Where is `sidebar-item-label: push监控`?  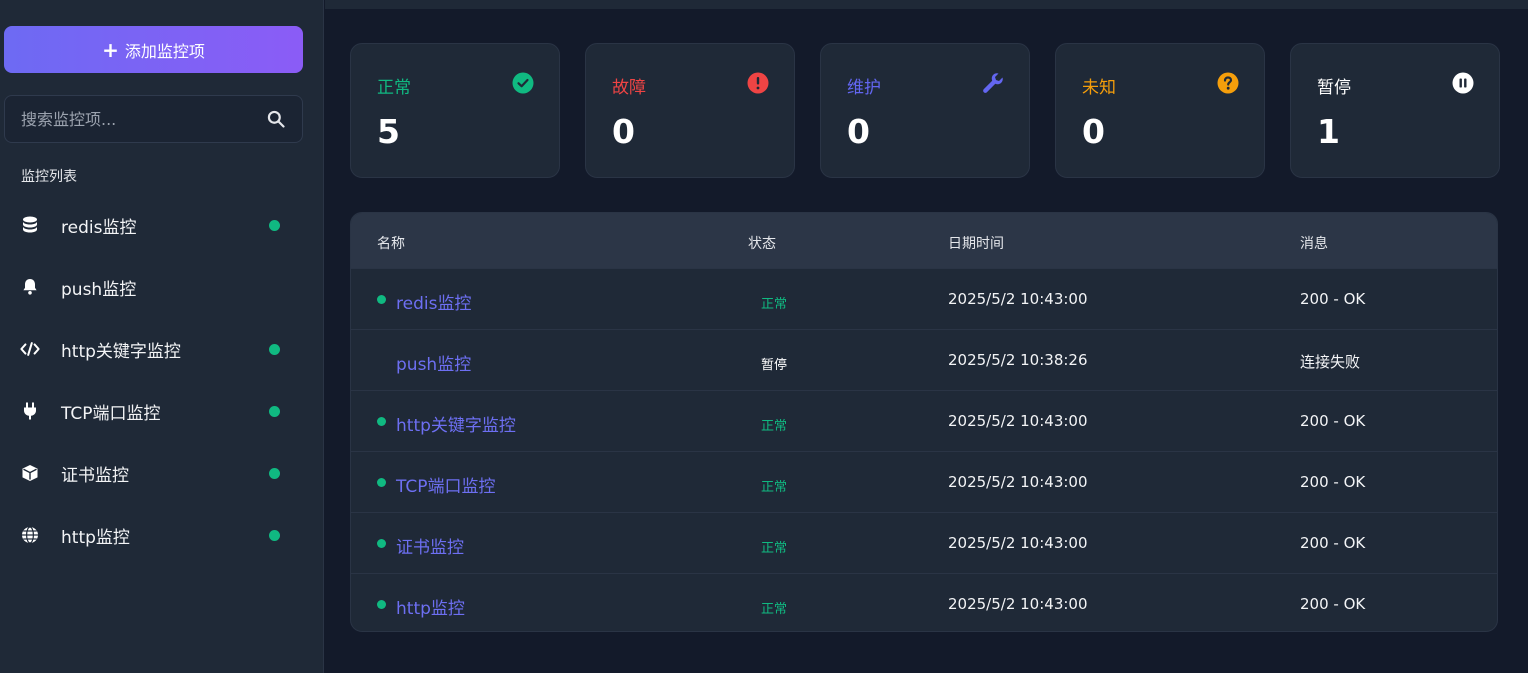 sidebar-item-label: push监控 is located at coordinates (99, 289).